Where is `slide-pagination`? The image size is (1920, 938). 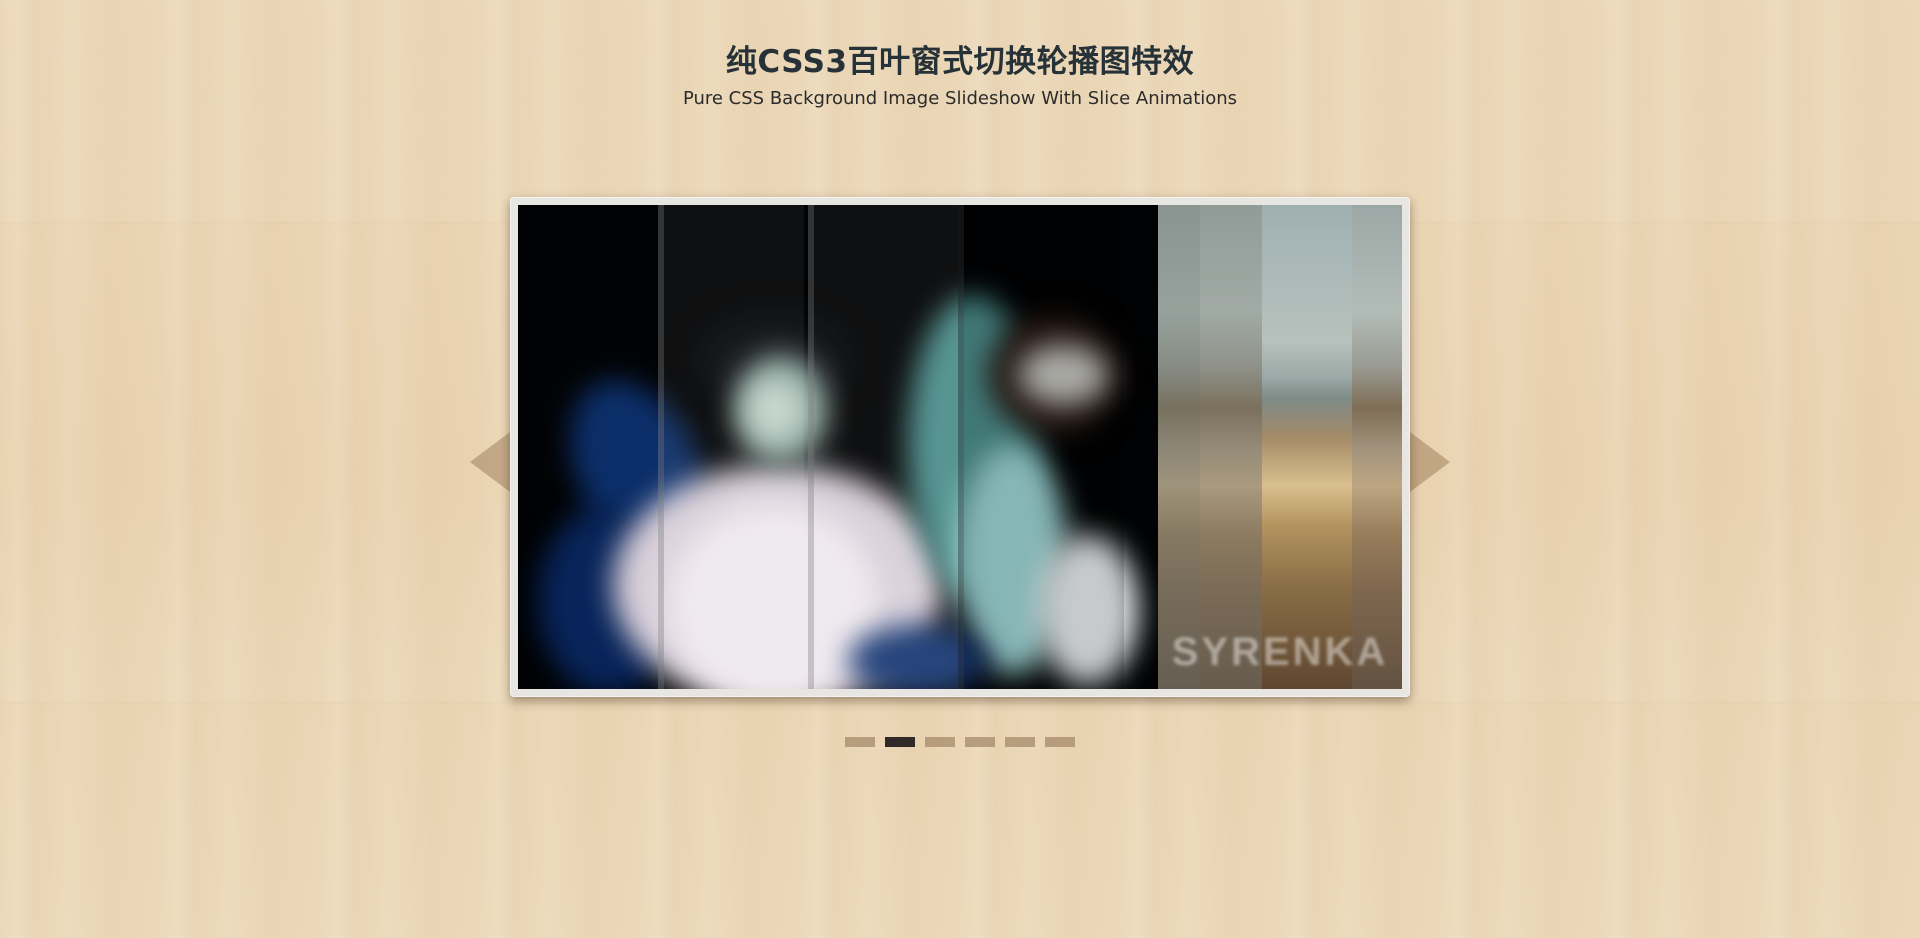 slide-pagination is located at coordinates (960, 742).